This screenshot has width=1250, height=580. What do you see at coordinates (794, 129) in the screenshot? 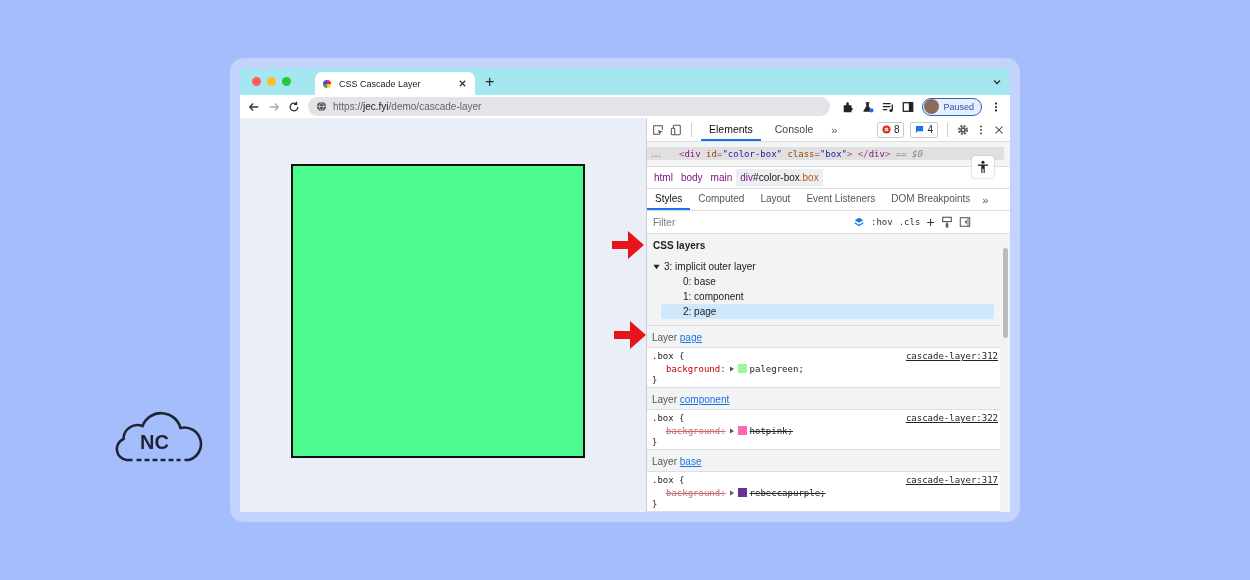
I see `devtools-tab: Console` at bounding box center [794, 129].